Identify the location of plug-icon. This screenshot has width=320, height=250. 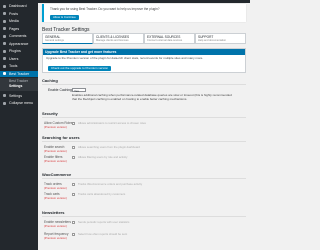
(4, 51).